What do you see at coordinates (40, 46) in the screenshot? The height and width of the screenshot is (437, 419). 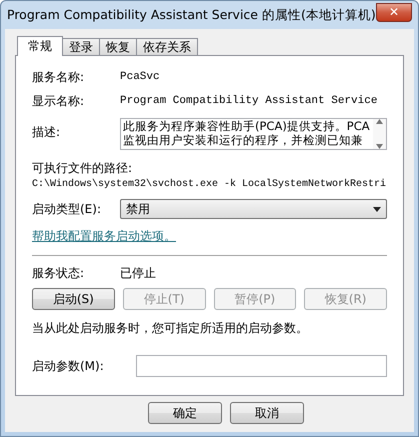 I see `tab: 常规` at bounding box center [40, 46].